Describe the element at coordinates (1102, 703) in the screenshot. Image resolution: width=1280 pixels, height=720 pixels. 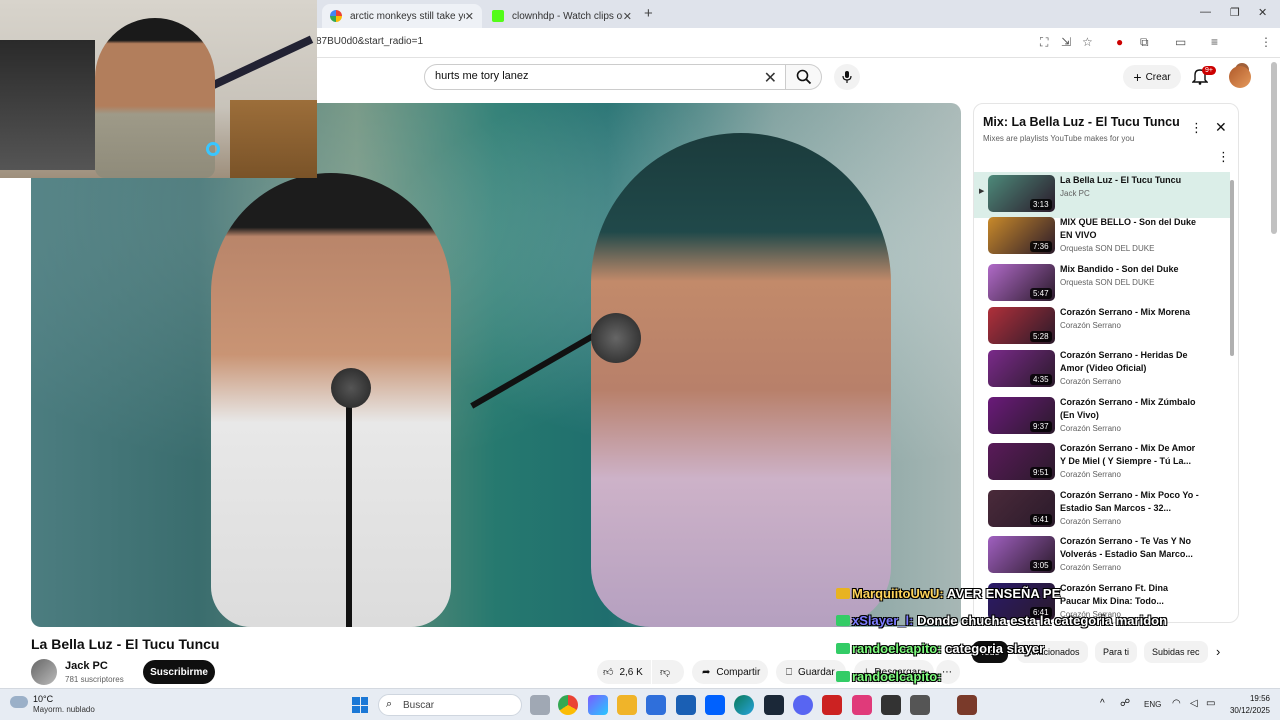
I see `chevron-up-icon: ^` at that location.